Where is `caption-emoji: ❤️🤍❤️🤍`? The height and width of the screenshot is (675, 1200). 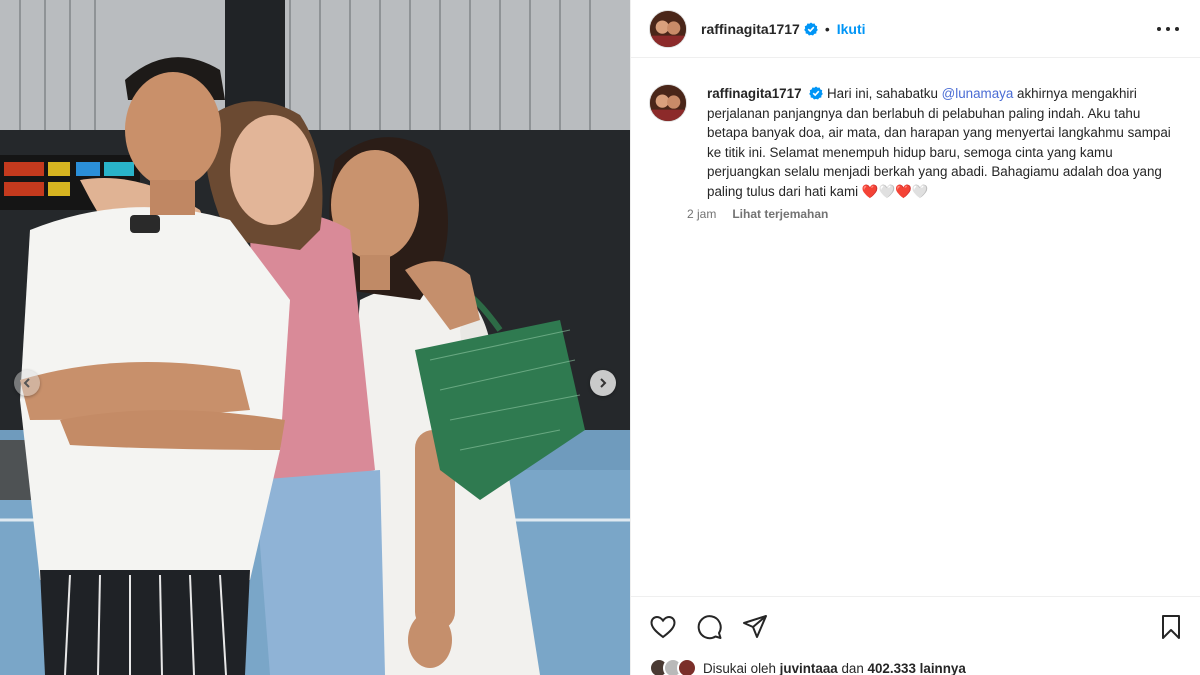 caption-emoji: ❤️🤍❤️🤍 is located at coordinates (895, 191).